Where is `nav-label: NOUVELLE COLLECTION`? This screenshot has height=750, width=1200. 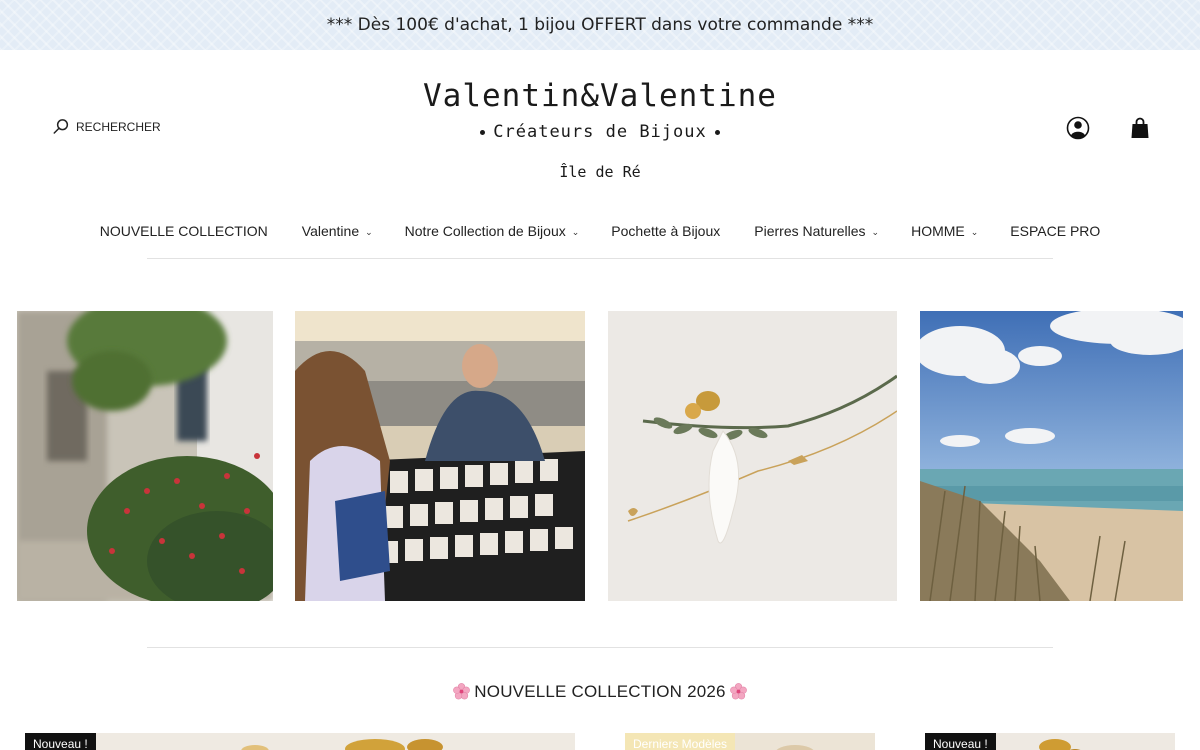
nav-label: NOUVELLE COLLECTION is located at coordinates (183, 231).